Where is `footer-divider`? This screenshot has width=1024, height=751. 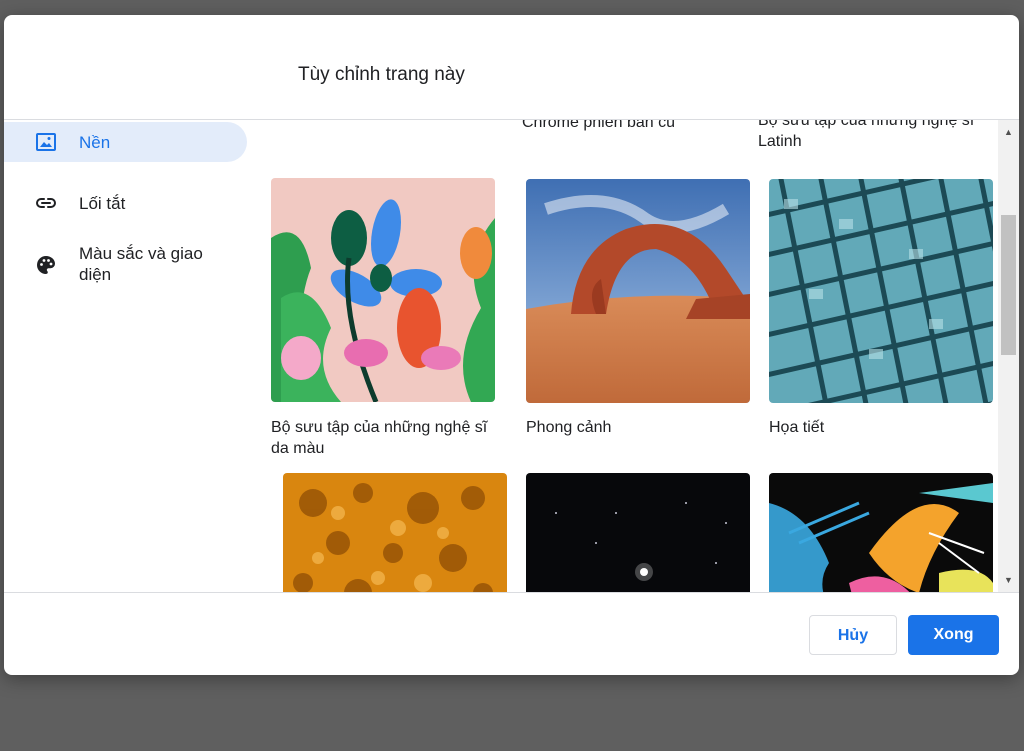
footer-divider is located at coordinates (511, 592).